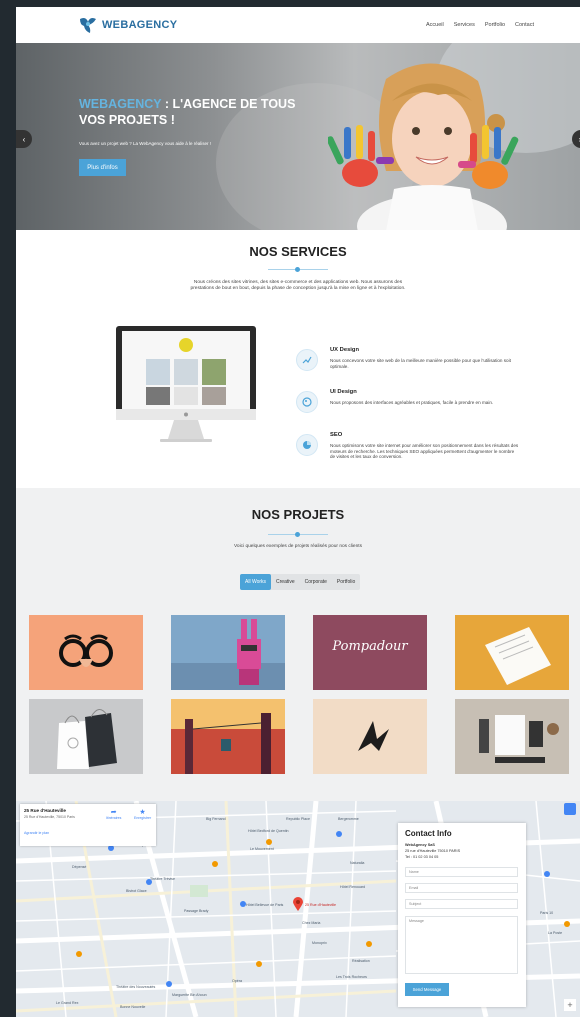 The width and height of the screenshot is (580, 1017). What do you see at coordinates (285, 582) in the screenshot?
I see `filter-creative: Creative` at bounding box center [285, 582].